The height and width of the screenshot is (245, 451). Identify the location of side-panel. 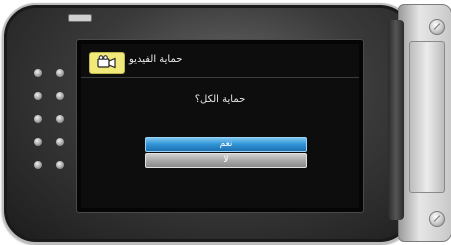
(424, 123).